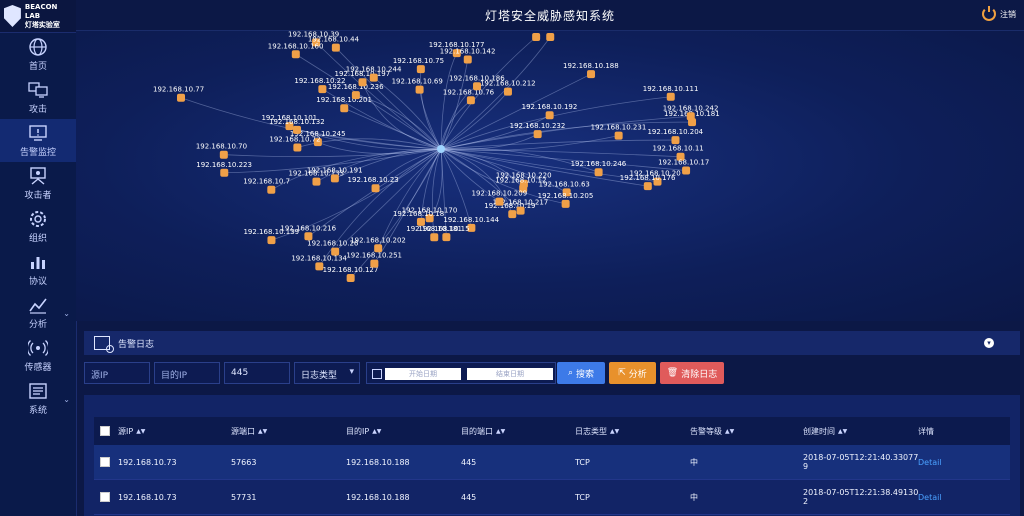  I want to click on graph-node-label: 192.168.10.69, so click(417, 82).